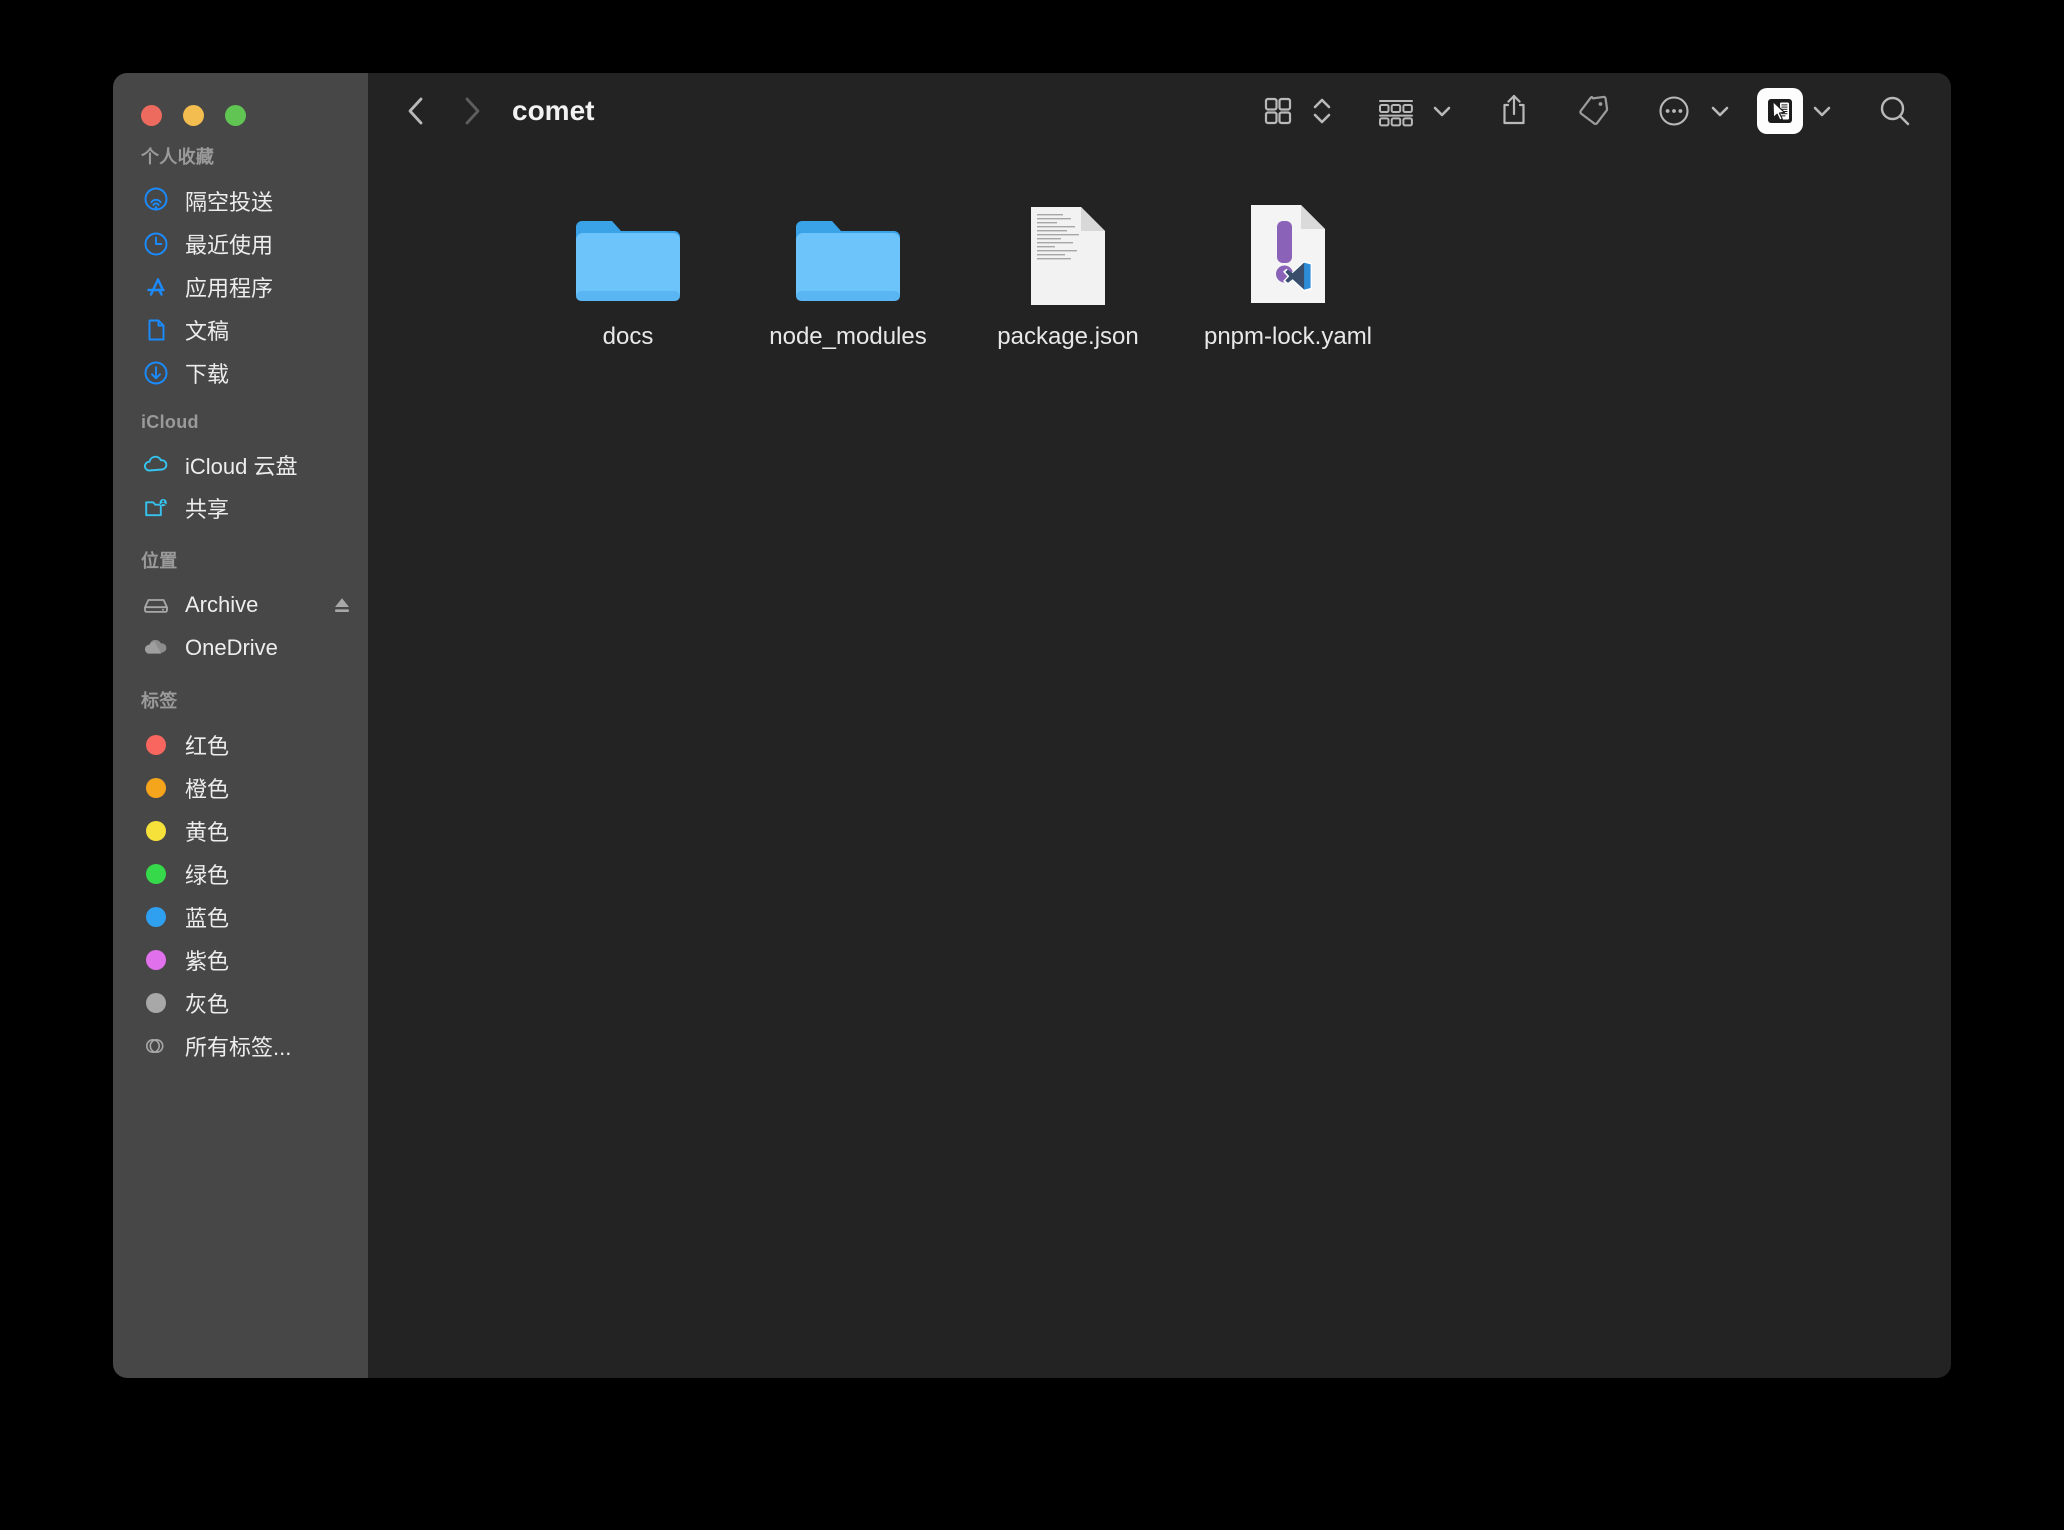 The image size is (2064, 1530). I want to click on shared-folder-icon, so click(156, 508).